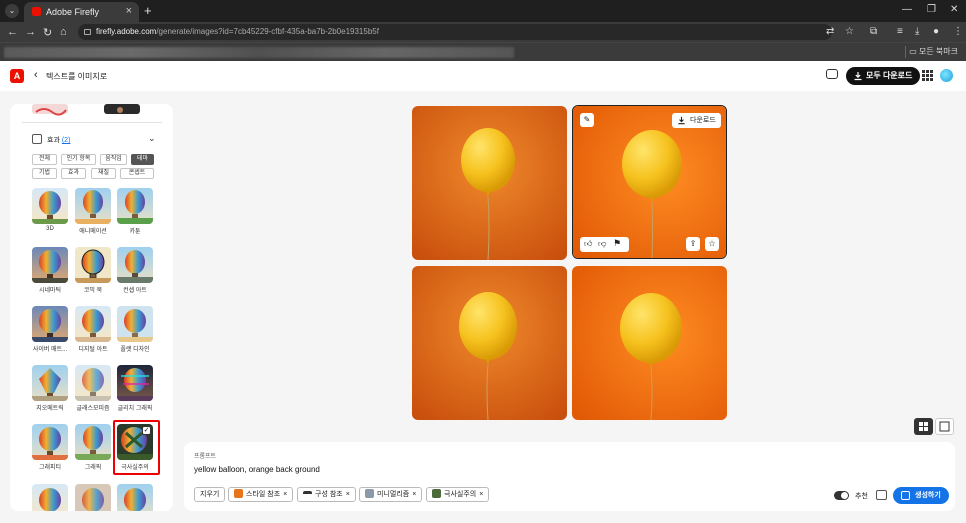  Describe the element at coordinates (900, 31) in the screenshot. I see `media-icon: ≡` at that location.